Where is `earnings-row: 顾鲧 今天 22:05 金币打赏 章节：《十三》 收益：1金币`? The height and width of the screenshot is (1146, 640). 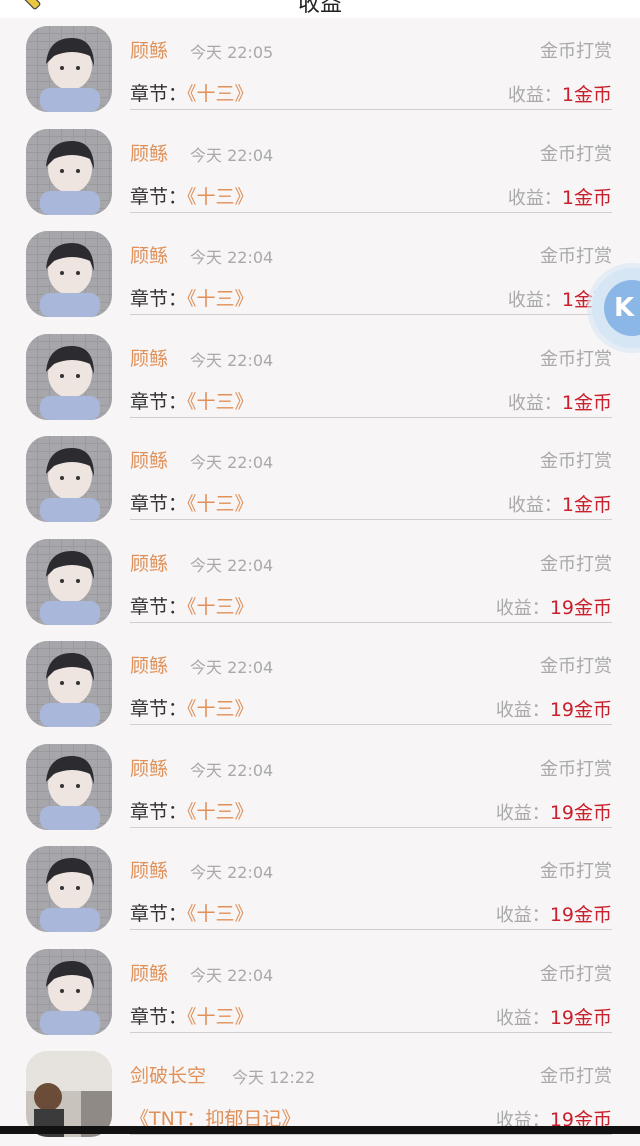
earnings-row: 顾鲧 今天 22:05 金币打赏 章节：《十三》 收益：1金币 is located at coordinates (320, 69).